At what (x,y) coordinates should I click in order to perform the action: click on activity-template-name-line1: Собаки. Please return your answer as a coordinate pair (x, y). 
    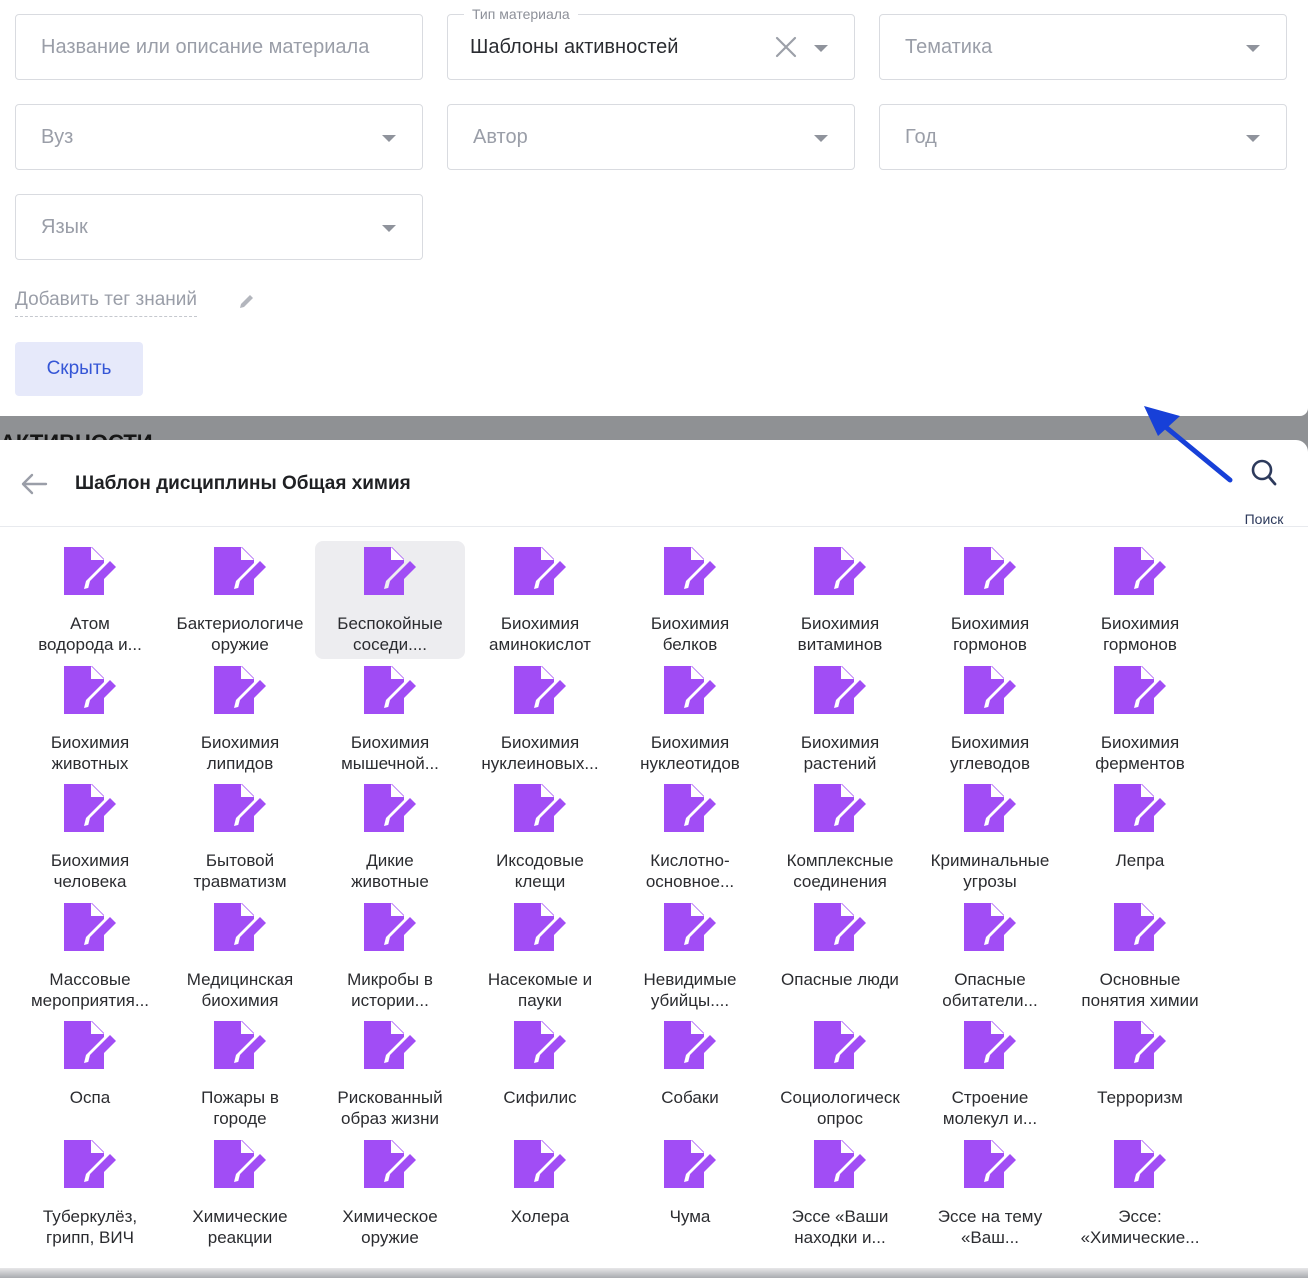
    Looking at the image, I should click on (690, 1097).